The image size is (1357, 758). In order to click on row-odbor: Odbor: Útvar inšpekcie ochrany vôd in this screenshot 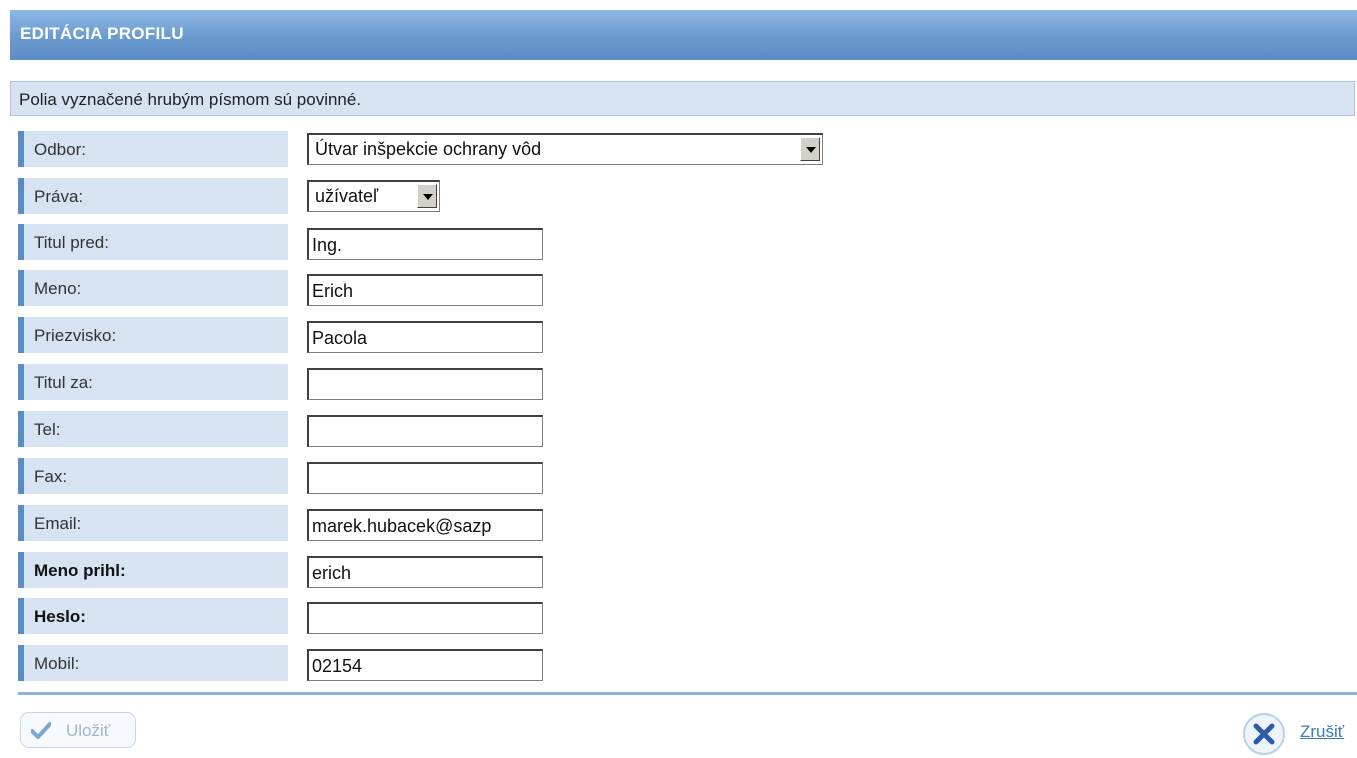, I will do `click(420, 149)`.